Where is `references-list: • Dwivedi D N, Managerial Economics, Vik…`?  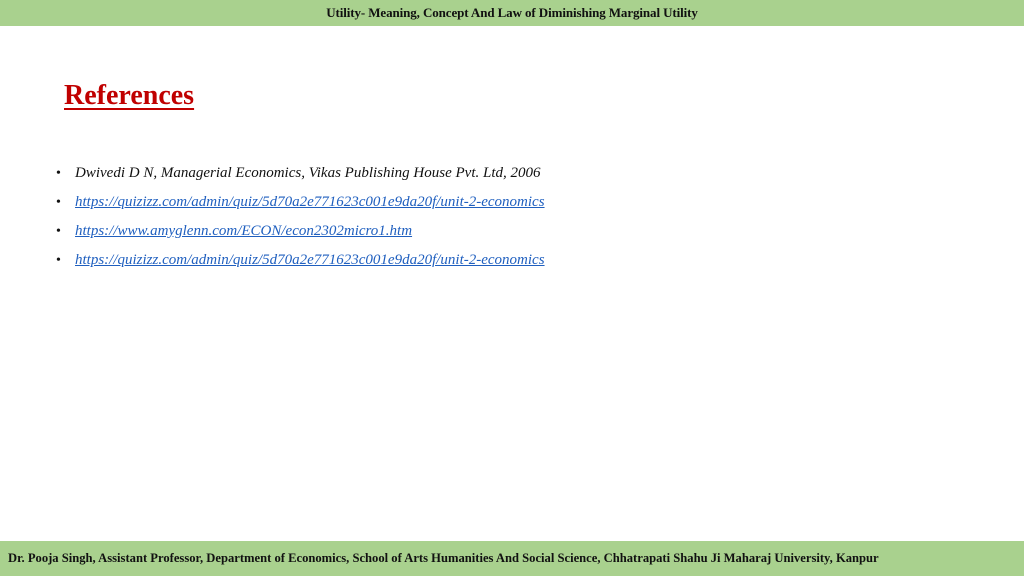 references-list: • Dwivedi D N, Managerial Economics, Vik… is located at coordinates (300, 217).